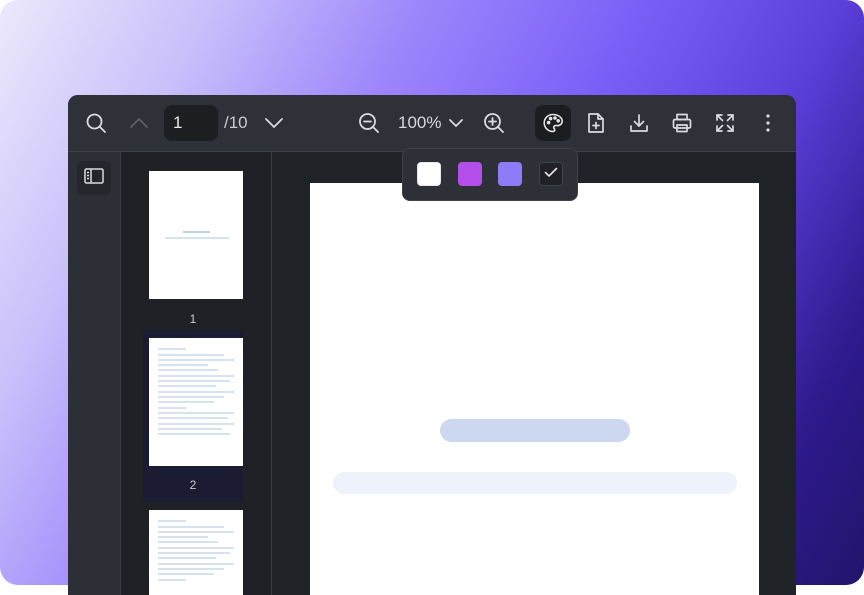  What do you see at coordinates (94, 373) in the screenshot?
I see `left-rail` at bounding box center [94, 373].